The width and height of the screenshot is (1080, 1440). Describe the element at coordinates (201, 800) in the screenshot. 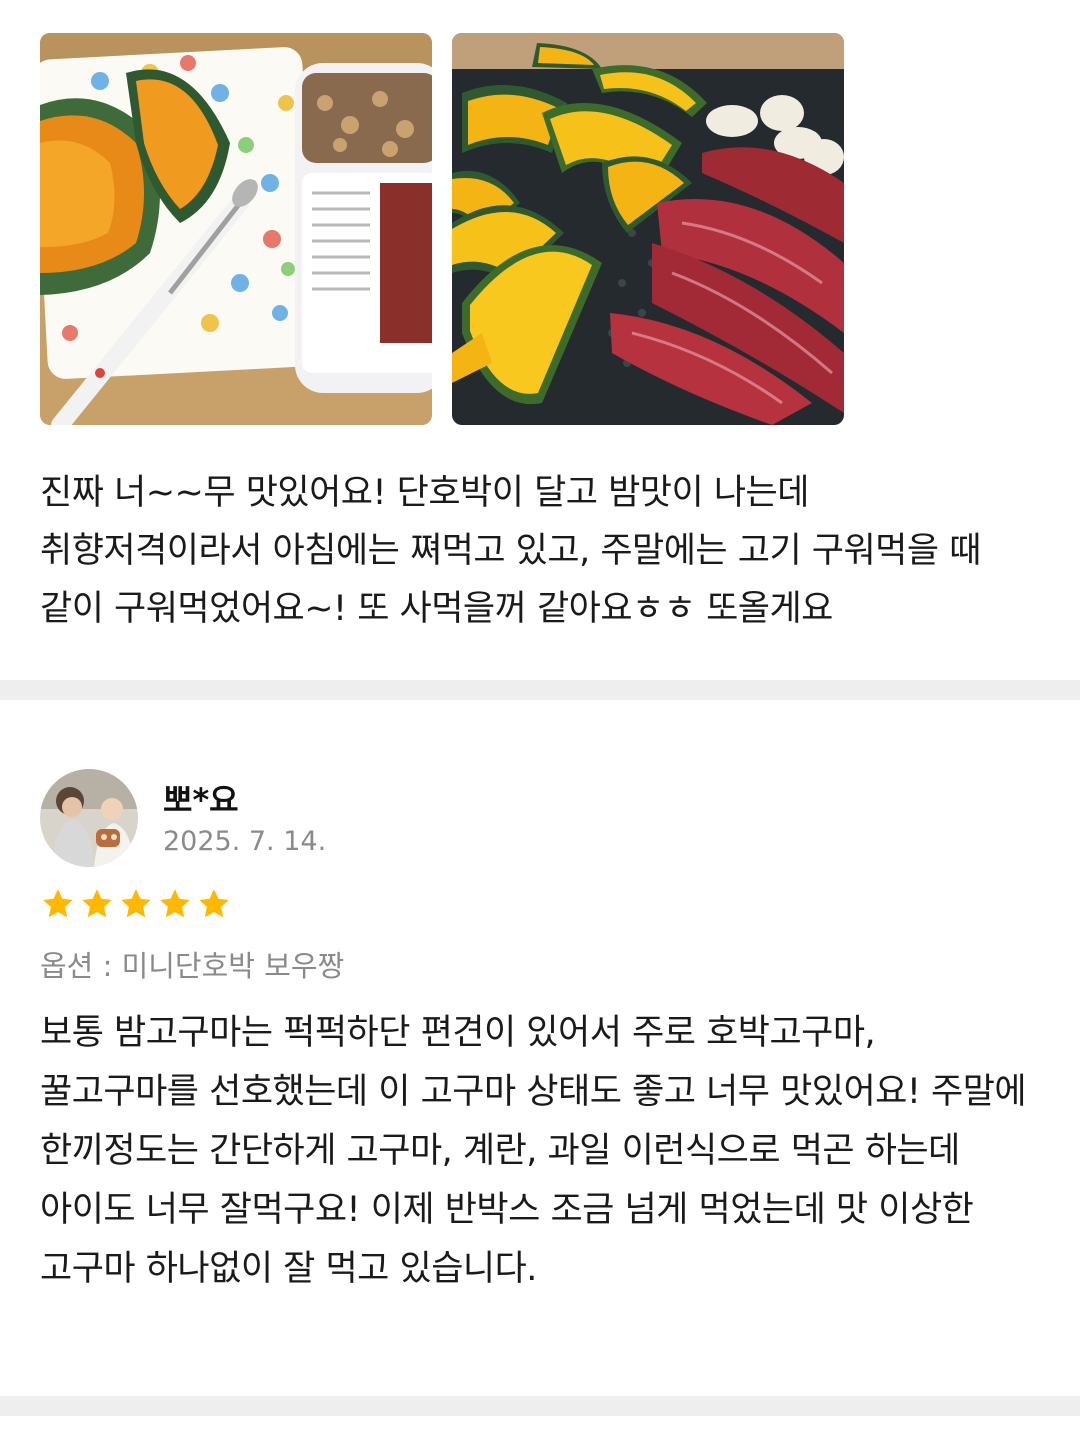

I see `reviewer-name: 뽀*요` at that location.